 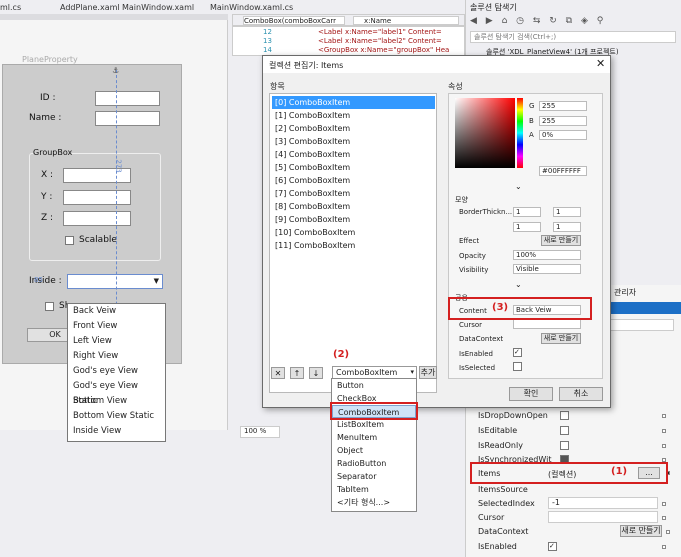 What do you see at coordinates (353, 115) in the screenshot?
I see `list-item: [1] ComboBoxItem` at bounding box center [353, 115].